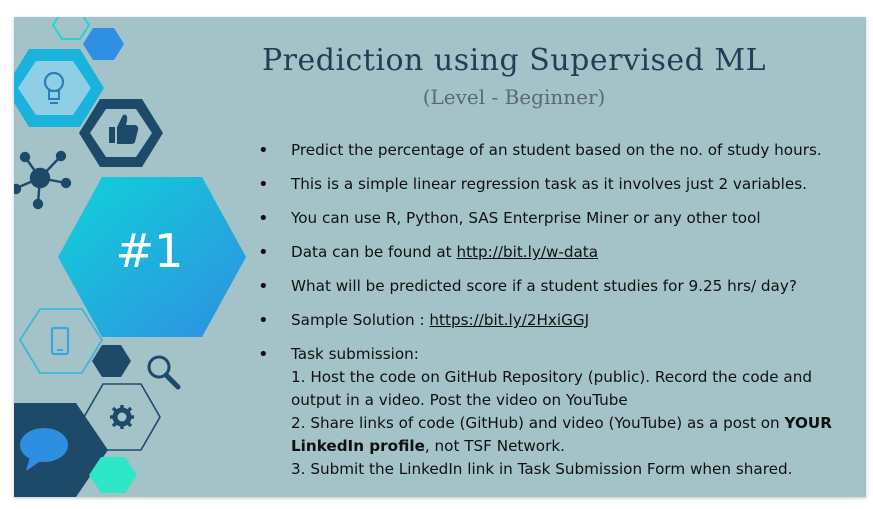  I want to click on slide-title: Prediction using Supervised ML, so click(514, 60).